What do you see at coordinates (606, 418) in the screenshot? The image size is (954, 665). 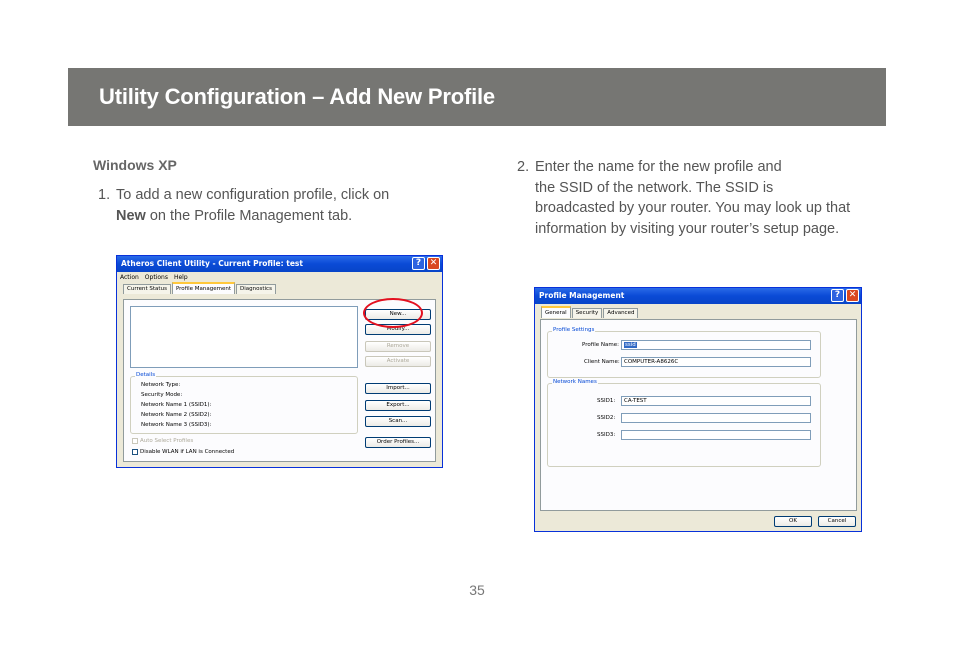 I see `ssid2-label: SSID2:` at bounding box center [606, 418].